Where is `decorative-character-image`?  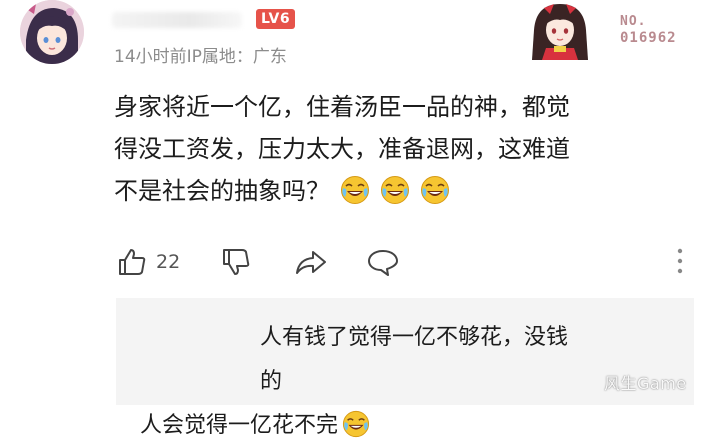 decorative-character-image is located at coordinates (559, 30).